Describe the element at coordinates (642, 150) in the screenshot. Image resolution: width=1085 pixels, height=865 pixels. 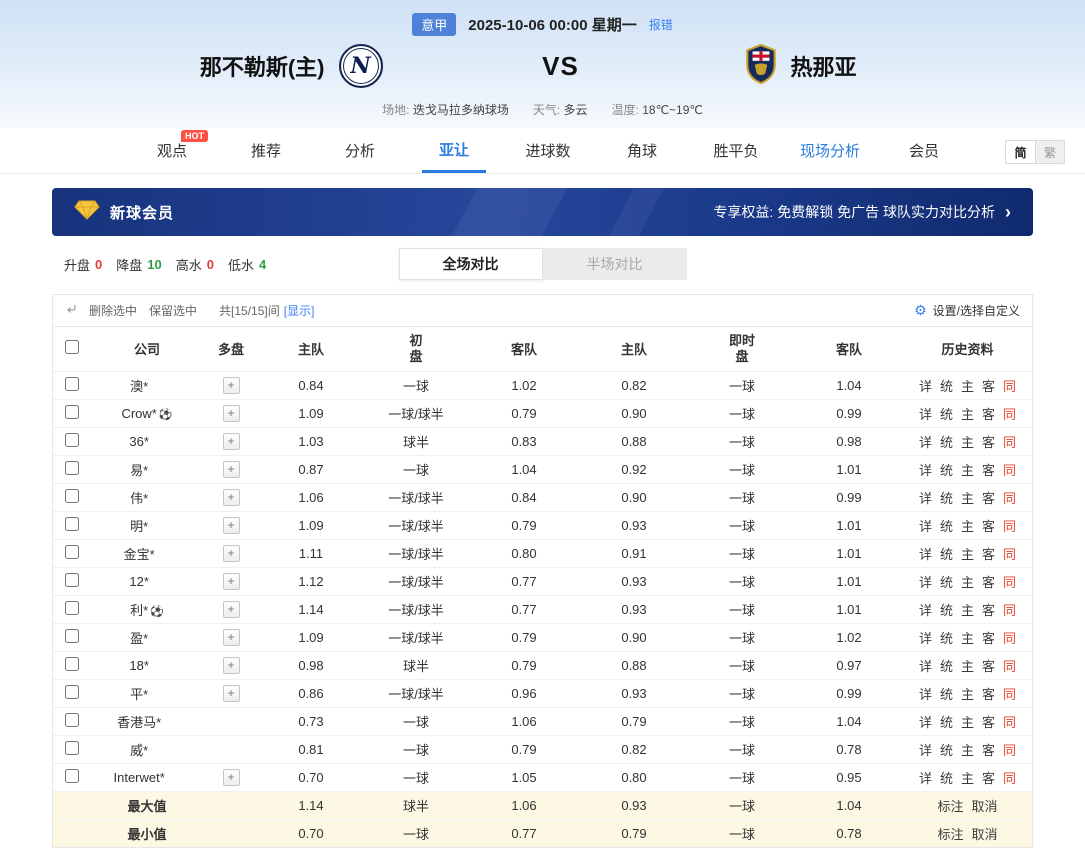
I see `nav-item-corners: 角球` at that location.